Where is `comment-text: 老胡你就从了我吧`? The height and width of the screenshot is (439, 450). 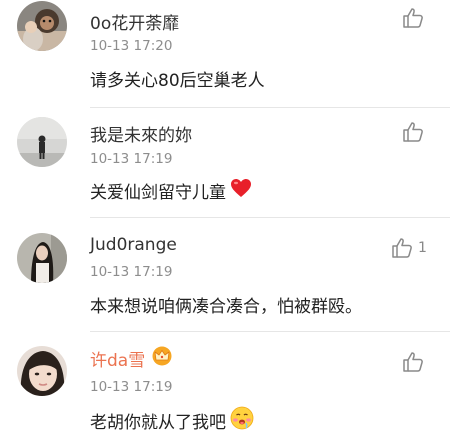
comment-text: 老胡你就从了我吧 is located at coordinates (172, 420).